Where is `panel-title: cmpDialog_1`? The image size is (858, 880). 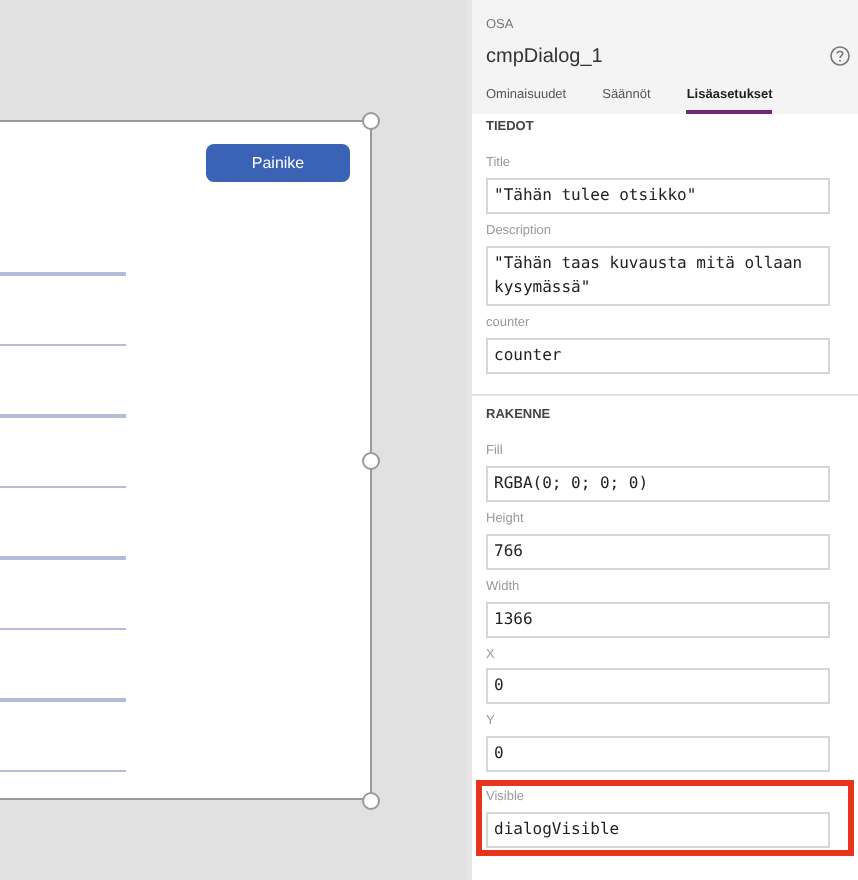
panel-title: cmpDialog_1 is located at coordinates (544, 57).